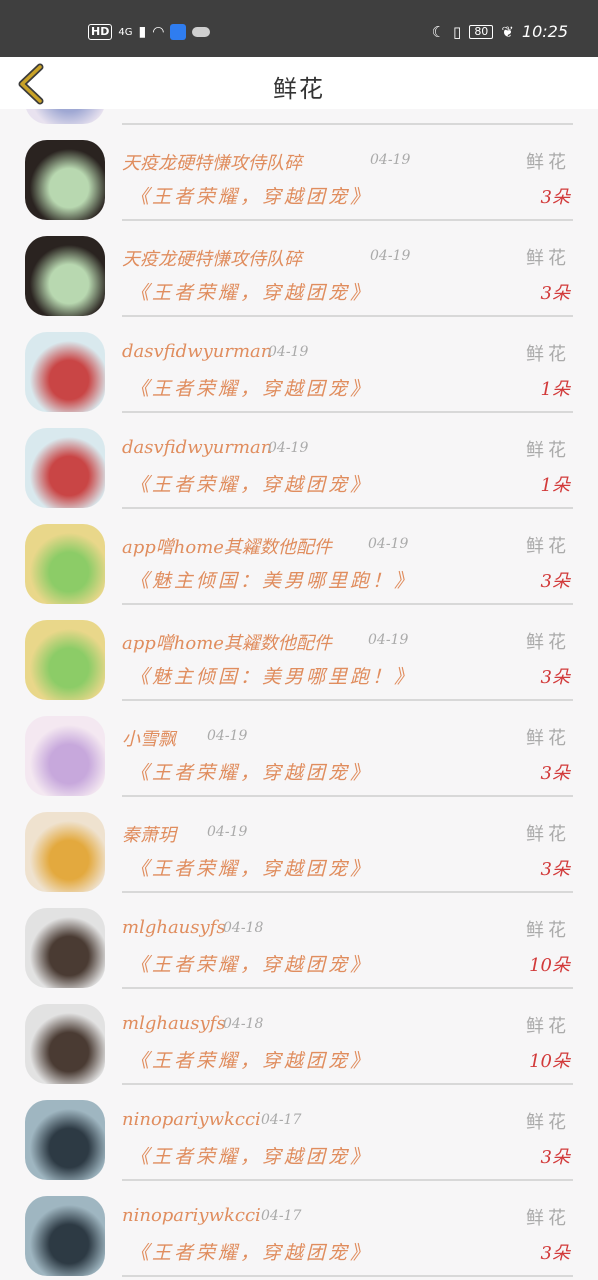 The height and width of the screenshot is (1280, 598). I want to click on leaf-icon: ❦, so click(507, 31).